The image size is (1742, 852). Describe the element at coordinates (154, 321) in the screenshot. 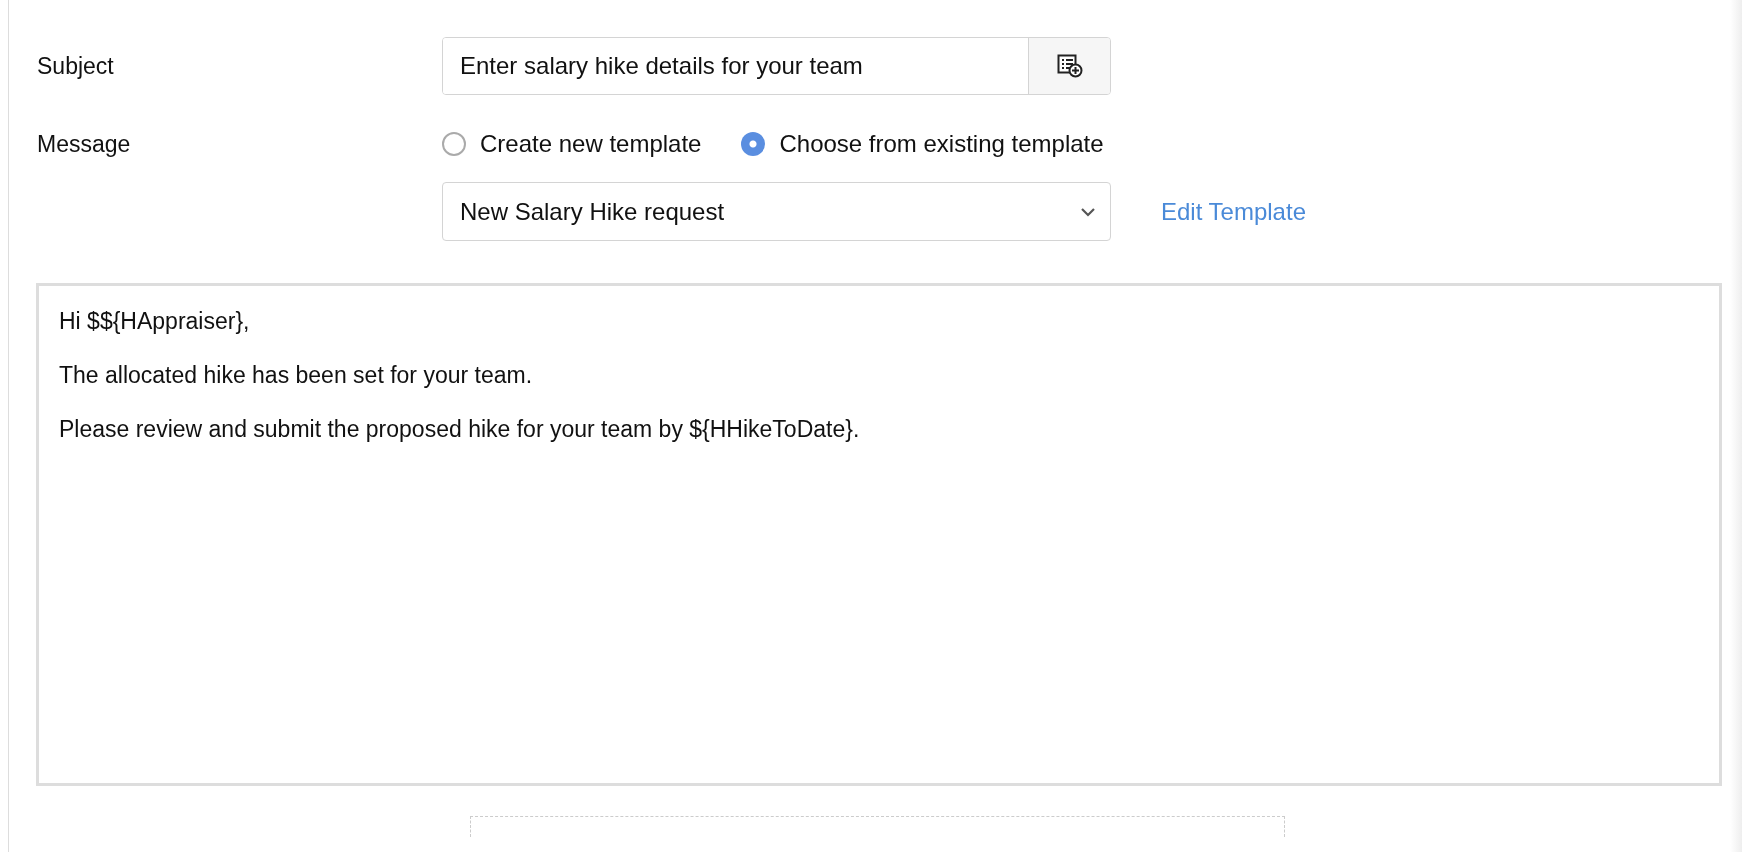

I see `message-text: Hi $${HAppraiser},` at that location.